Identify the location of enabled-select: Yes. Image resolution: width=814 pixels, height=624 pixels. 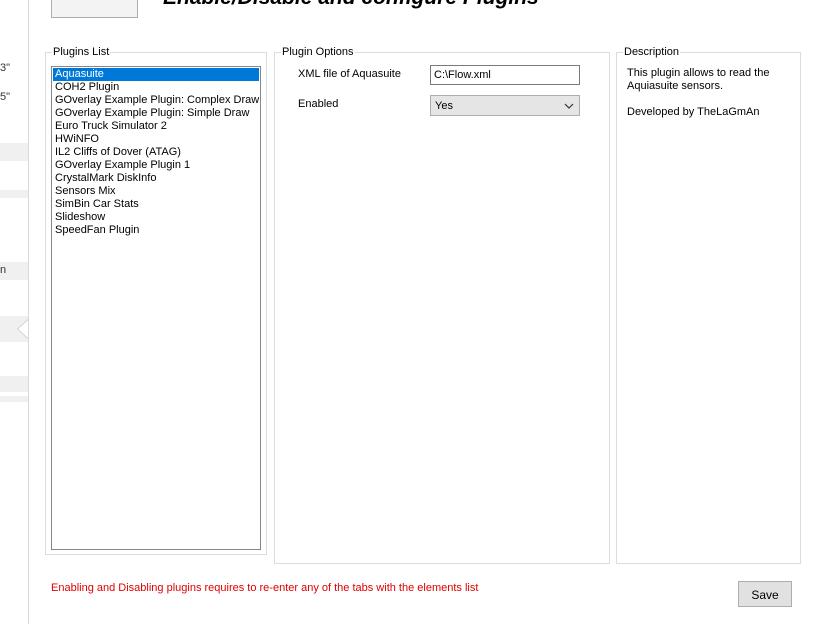
(505, 105).